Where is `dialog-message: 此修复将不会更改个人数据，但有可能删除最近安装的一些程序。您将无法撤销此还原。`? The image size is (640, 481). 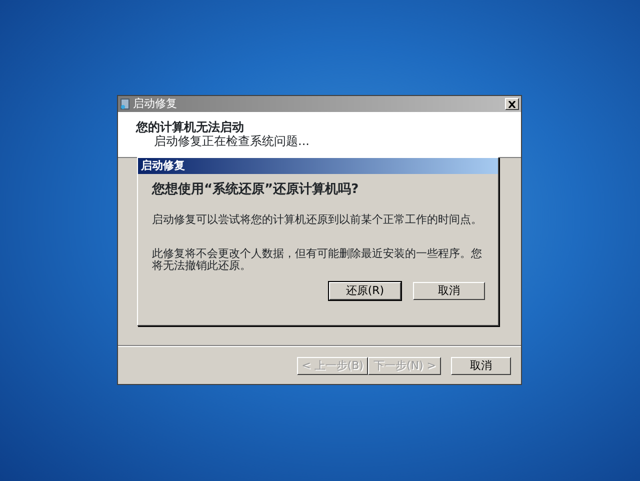
dialog-message: 此修复将不会更改个人数据，但有可能删除最近安装的一些程序。您将无法撤销此还原。 is located at coordinates (317, 260).